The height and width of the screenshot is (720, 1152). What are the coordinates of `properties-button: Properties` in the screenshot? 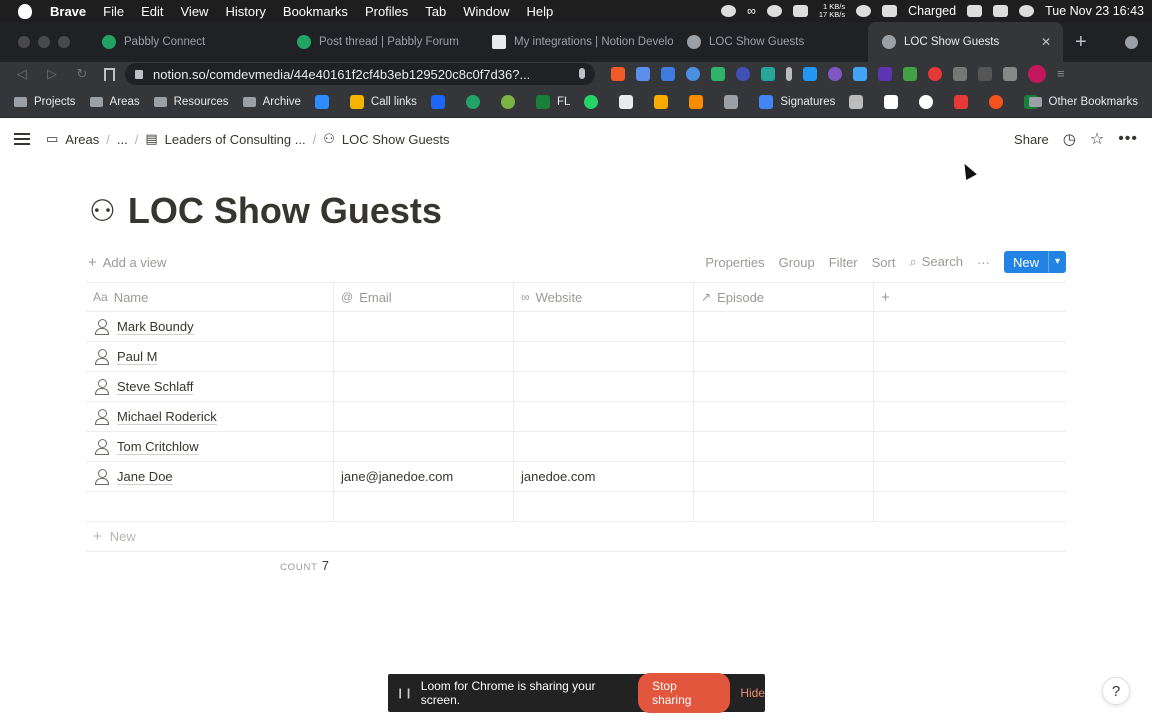 It's located at (734, 262).